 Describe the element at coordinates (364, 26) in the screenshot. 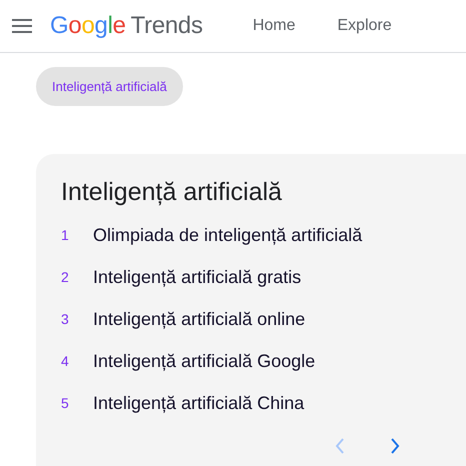

I see `nav-link: Explore` at that location.